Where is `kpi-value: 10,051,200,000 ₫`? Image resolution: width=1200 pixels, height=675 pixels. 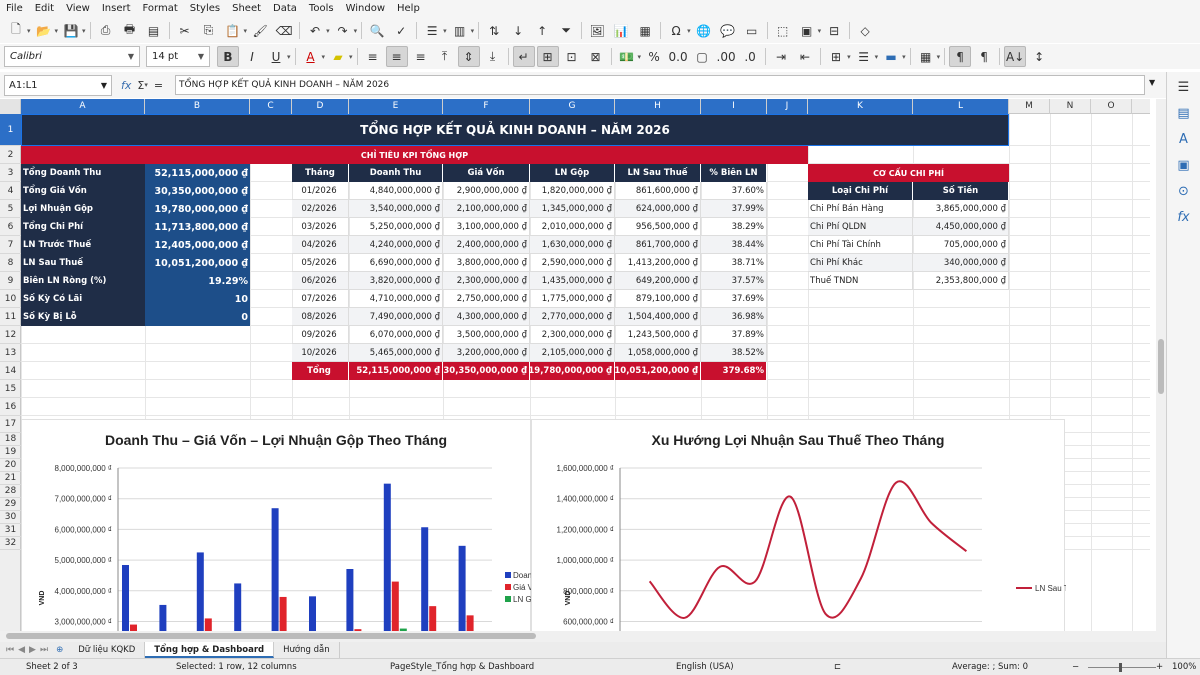
kpi-value: 10,051,200,000 ₫ is located at coordinates (197, 263).